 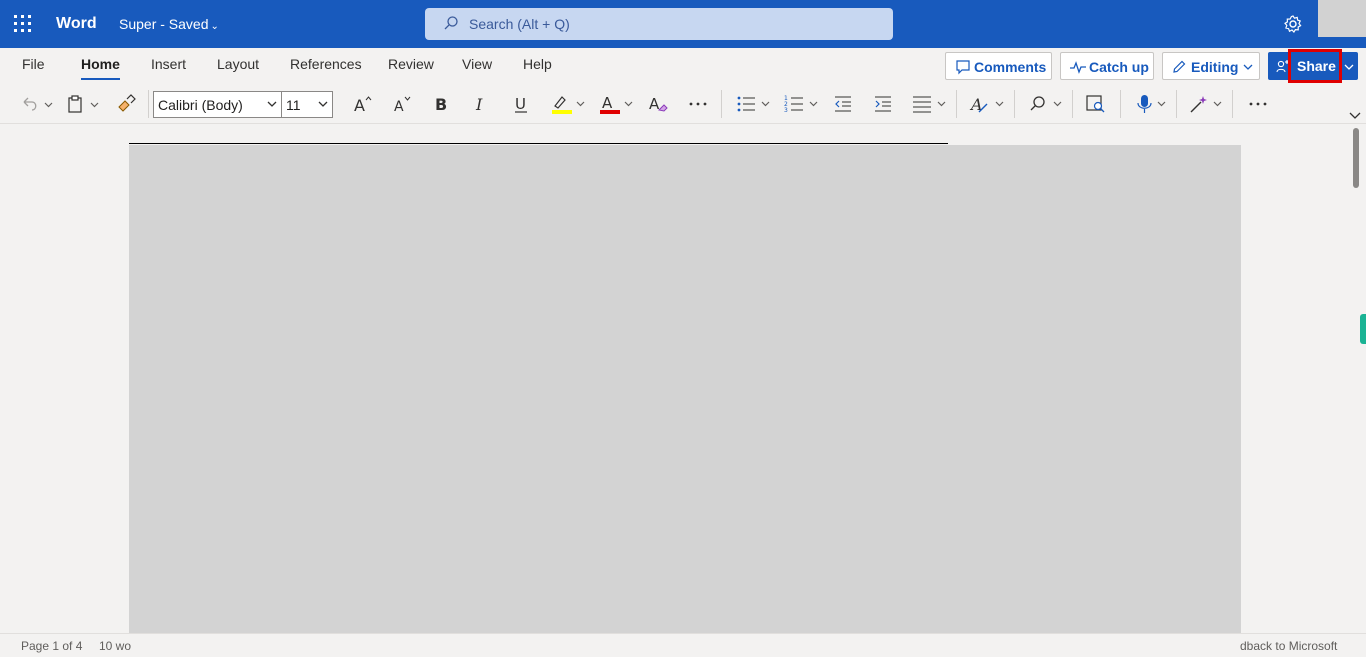 I want to click on tab-home: Home, so click(x=100, y=68).